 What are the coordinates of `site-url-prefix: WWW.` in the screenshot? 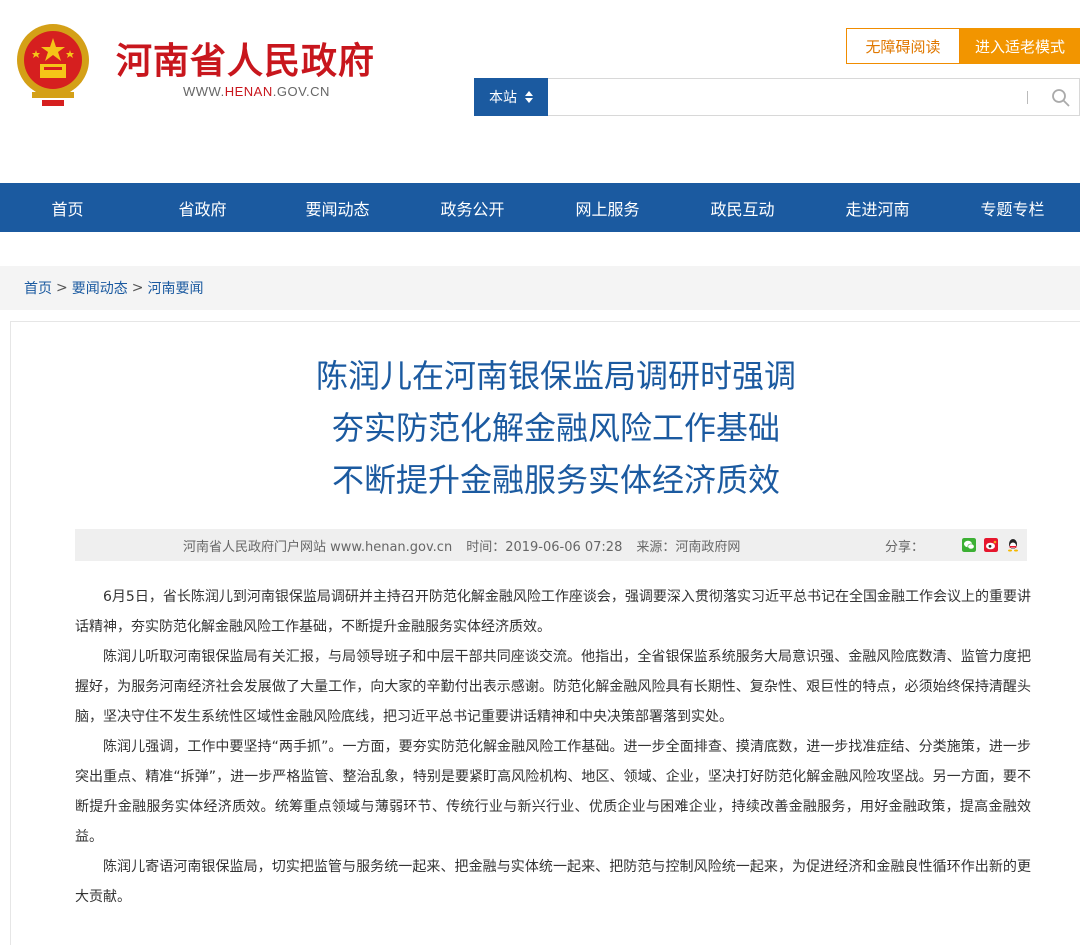 It's located at (204, 91).